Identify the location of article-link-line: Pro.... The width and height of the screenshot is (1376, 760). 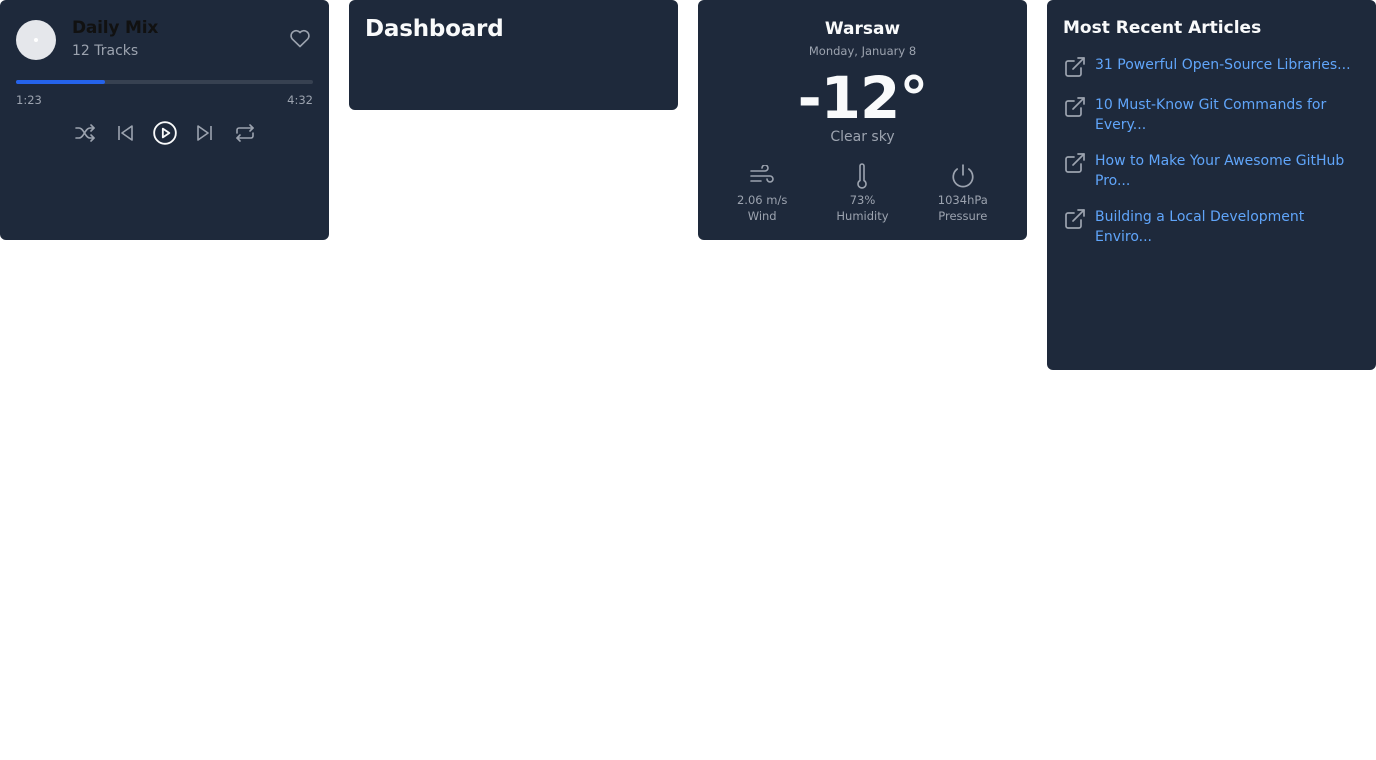
(1113, 181).